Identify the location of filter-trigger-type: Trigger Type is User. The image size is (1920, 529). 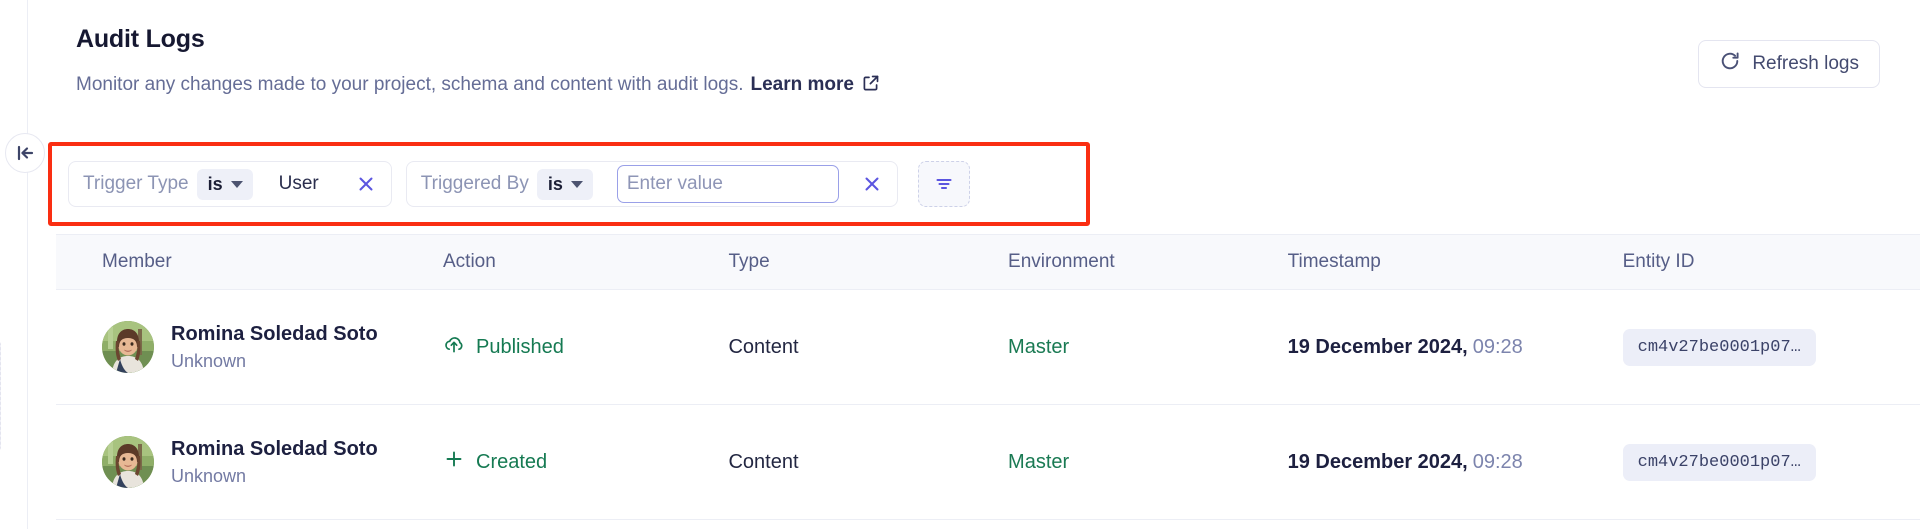
(230, 184).